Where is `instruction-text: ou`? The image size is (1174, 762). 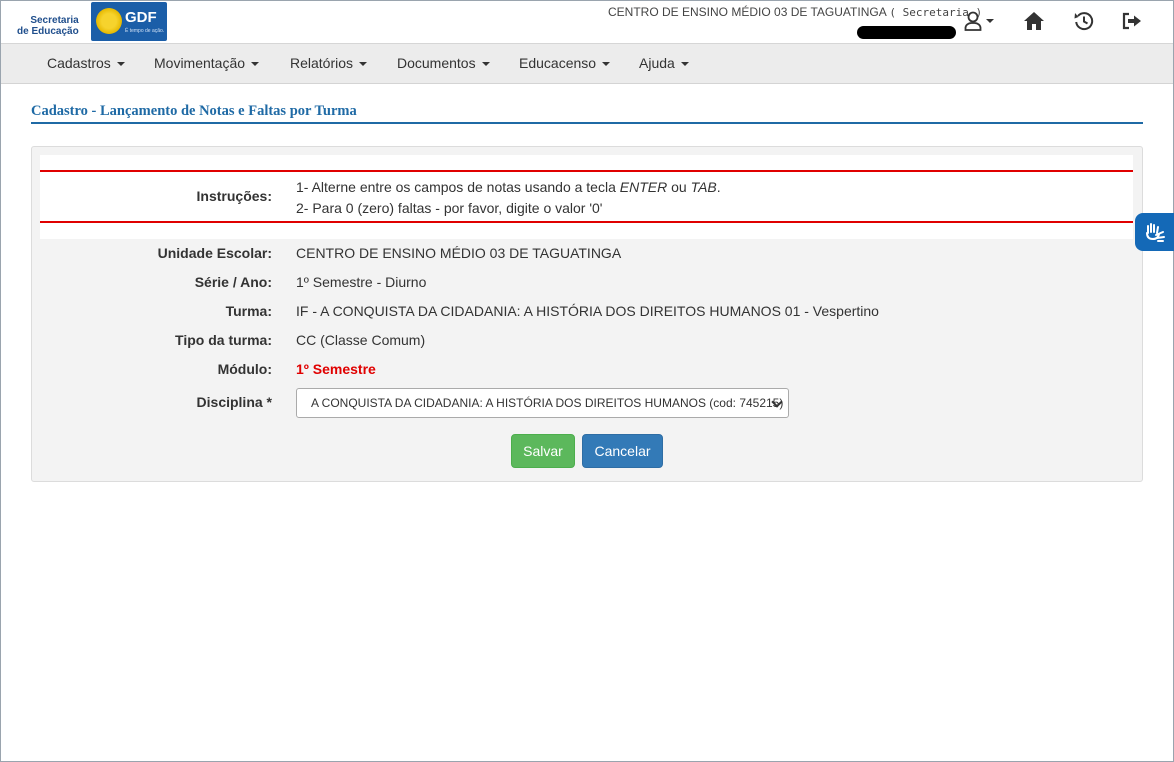 instruction-text: ou is located at coordinates (679, 187).